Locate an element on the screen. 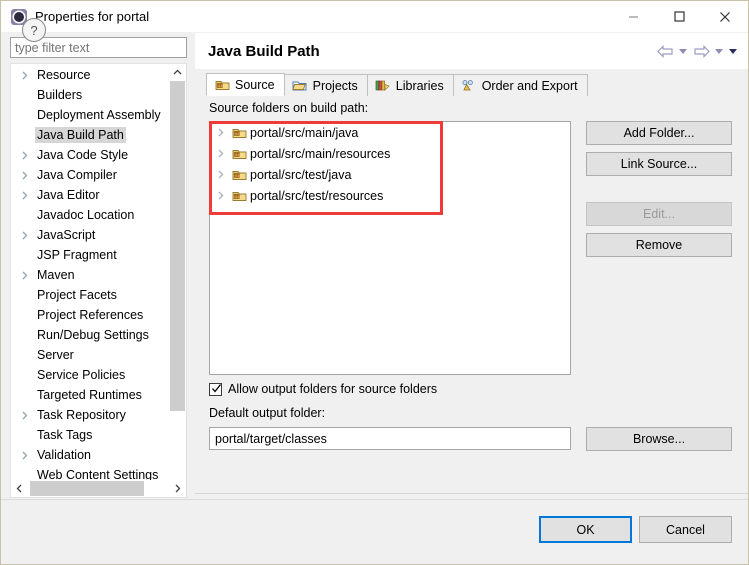 This screenshot has width=749, height=565. back-history-caret-icon is located at coordinates (683, 51).